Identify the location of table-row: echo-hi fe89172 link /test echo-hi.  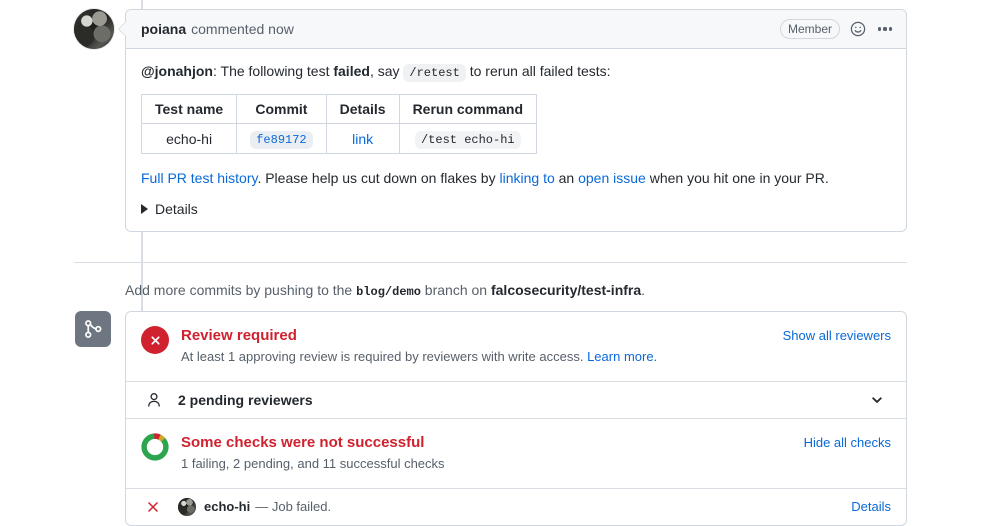
(339, 138).